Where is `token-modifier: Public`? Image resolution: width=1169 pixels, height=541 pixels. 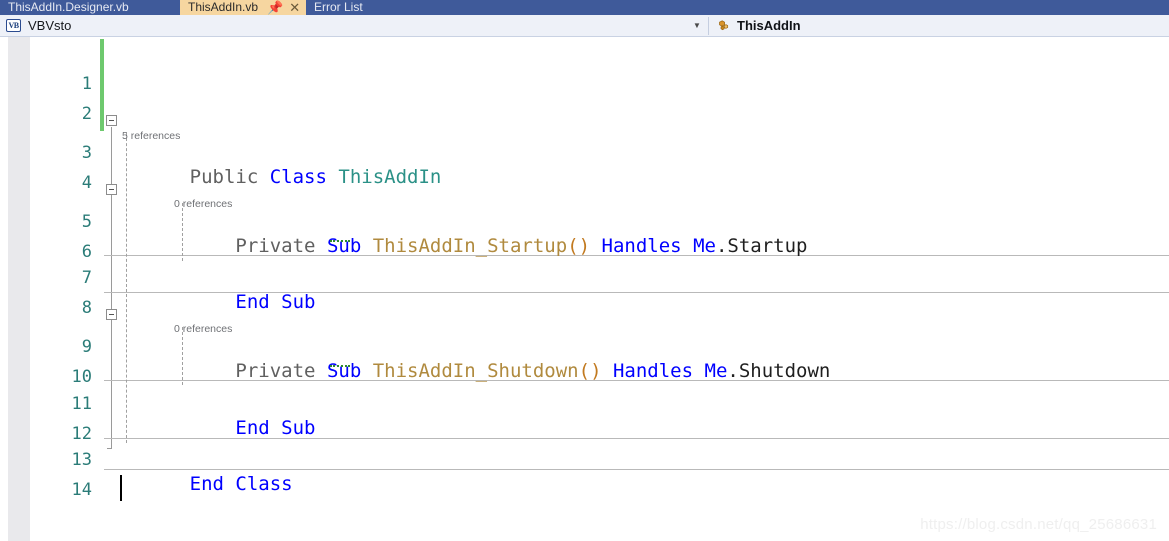
token-modifier: Public is located at coordinates (224, 177).